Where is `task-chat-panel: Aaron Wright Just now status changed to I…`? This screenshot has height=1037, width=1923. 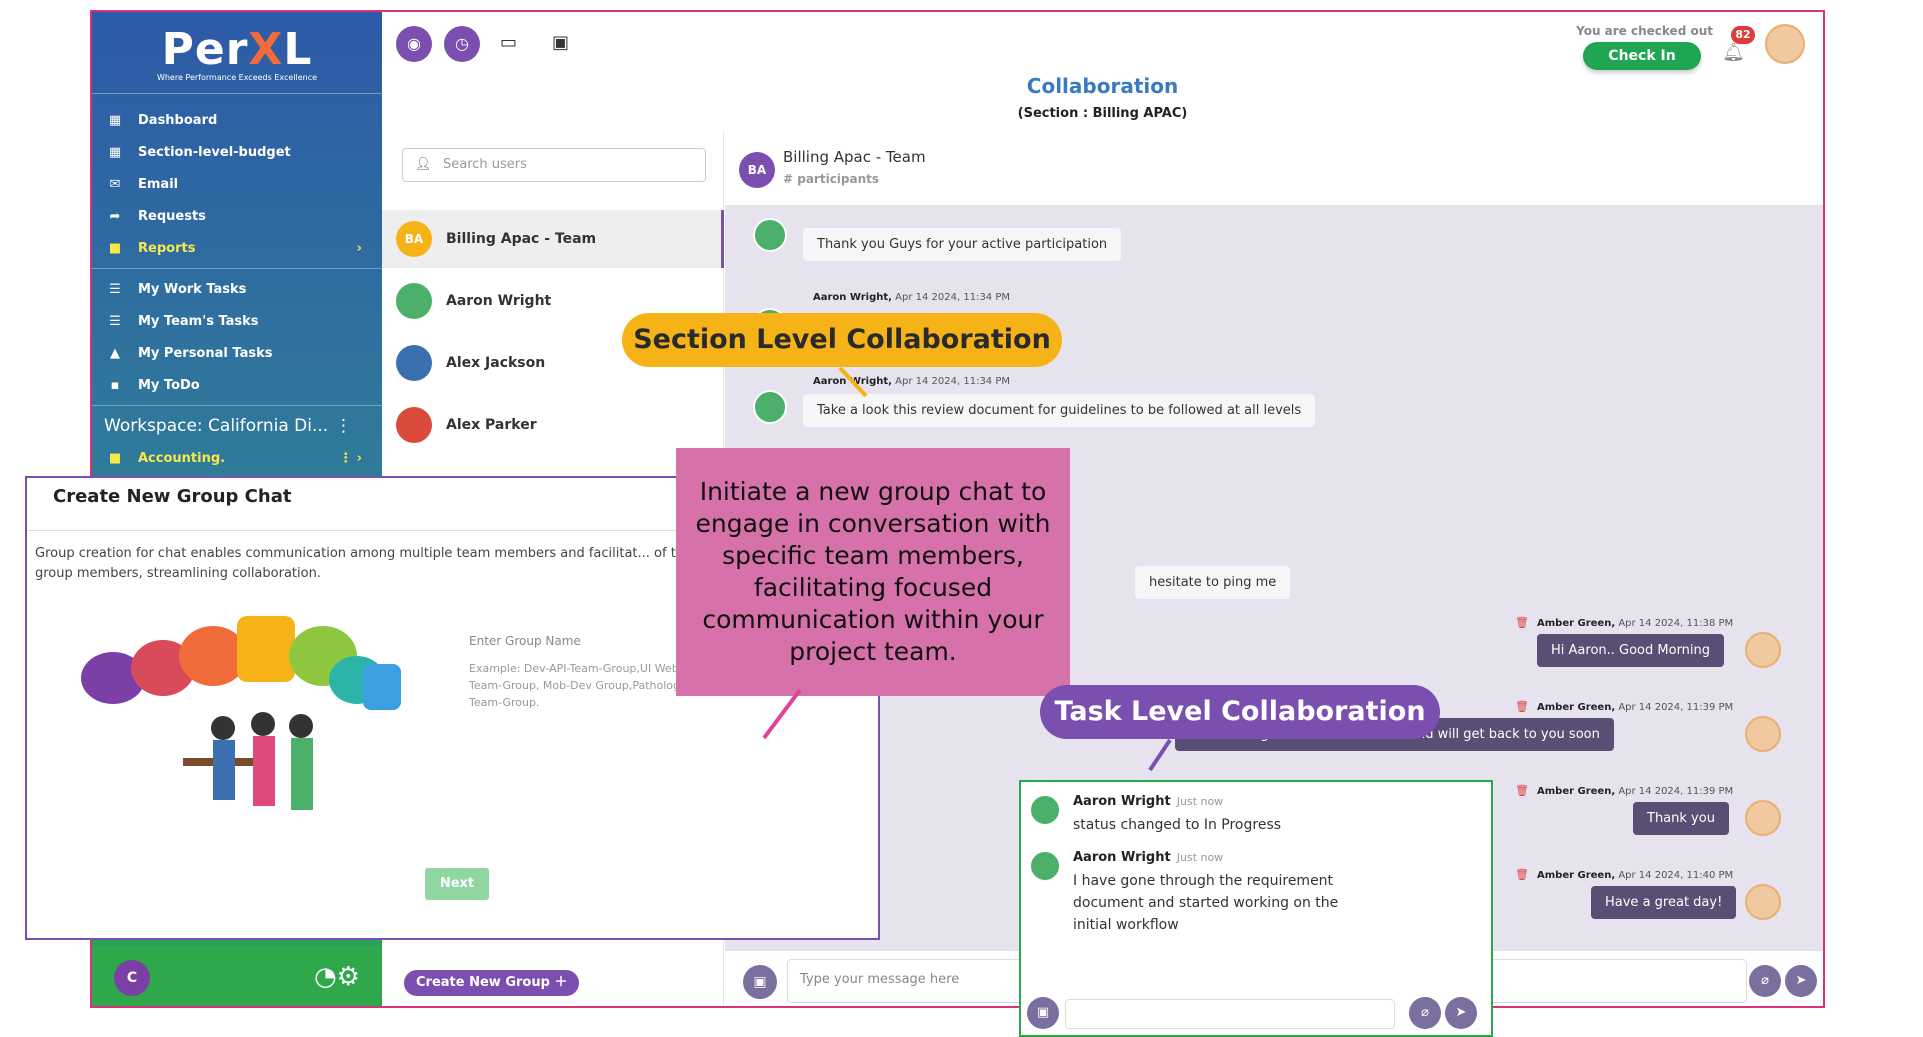 task-chat-panel: Aaron Wright Just now status changed to I… is located at coordinates (1256, 908).